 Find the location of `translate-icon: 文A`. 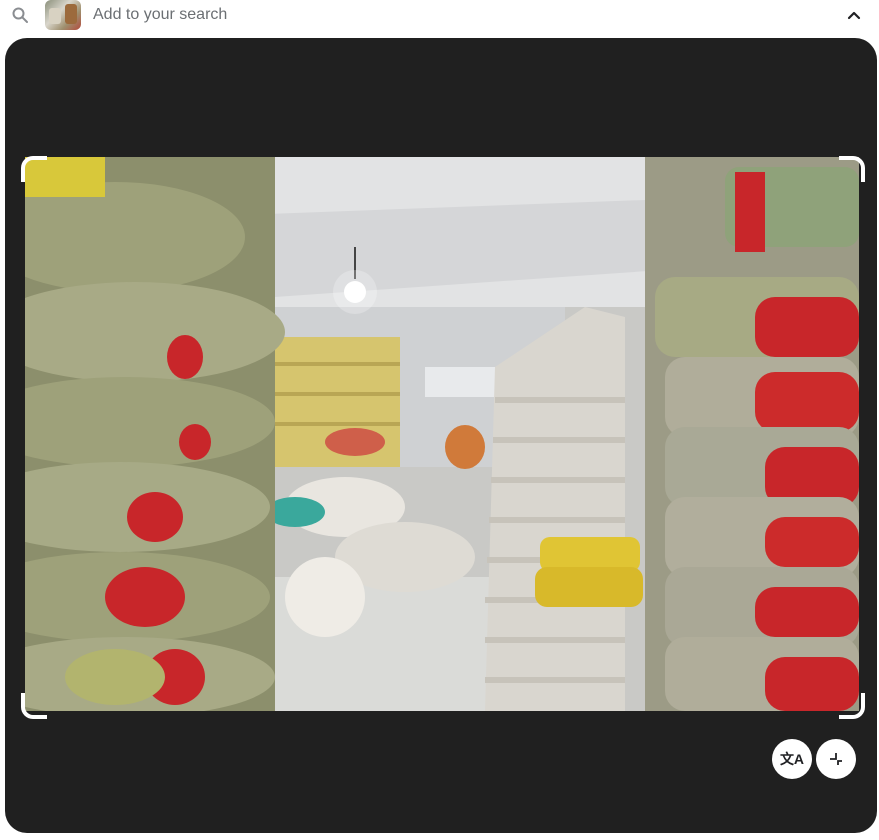

translate-icon: 文A is located at coordinates (792, 759).